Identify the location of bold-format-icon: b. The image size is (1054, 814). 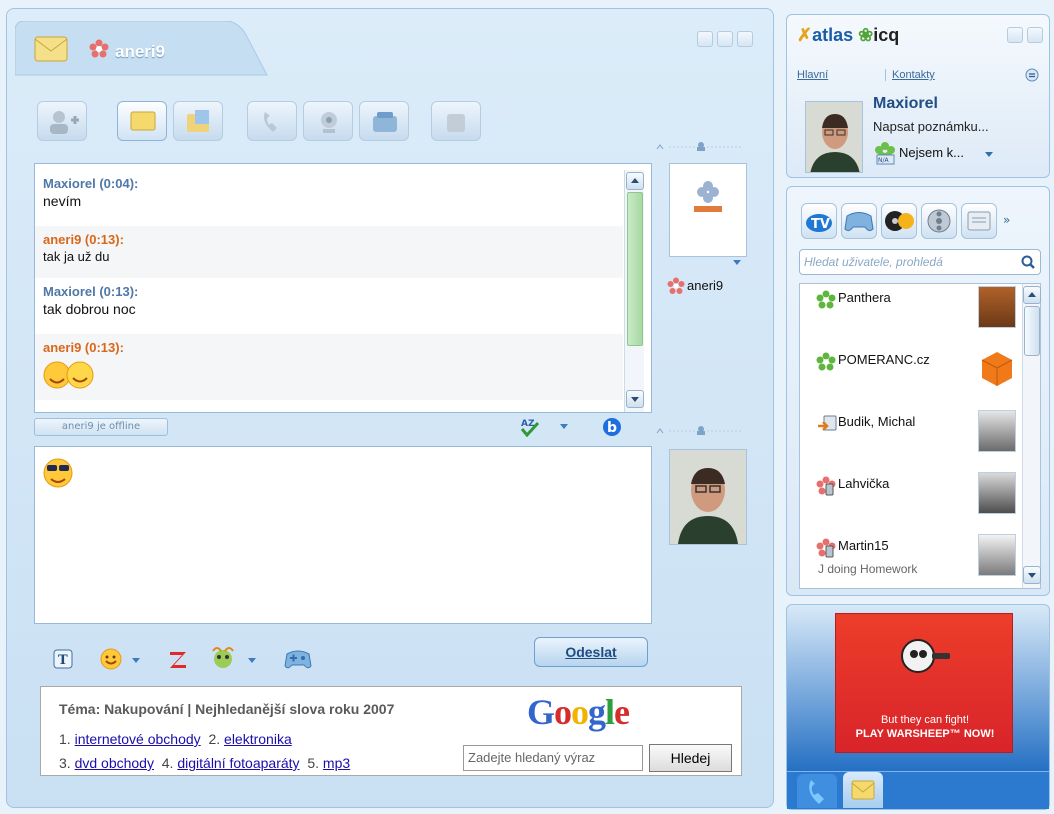
(612, 427).